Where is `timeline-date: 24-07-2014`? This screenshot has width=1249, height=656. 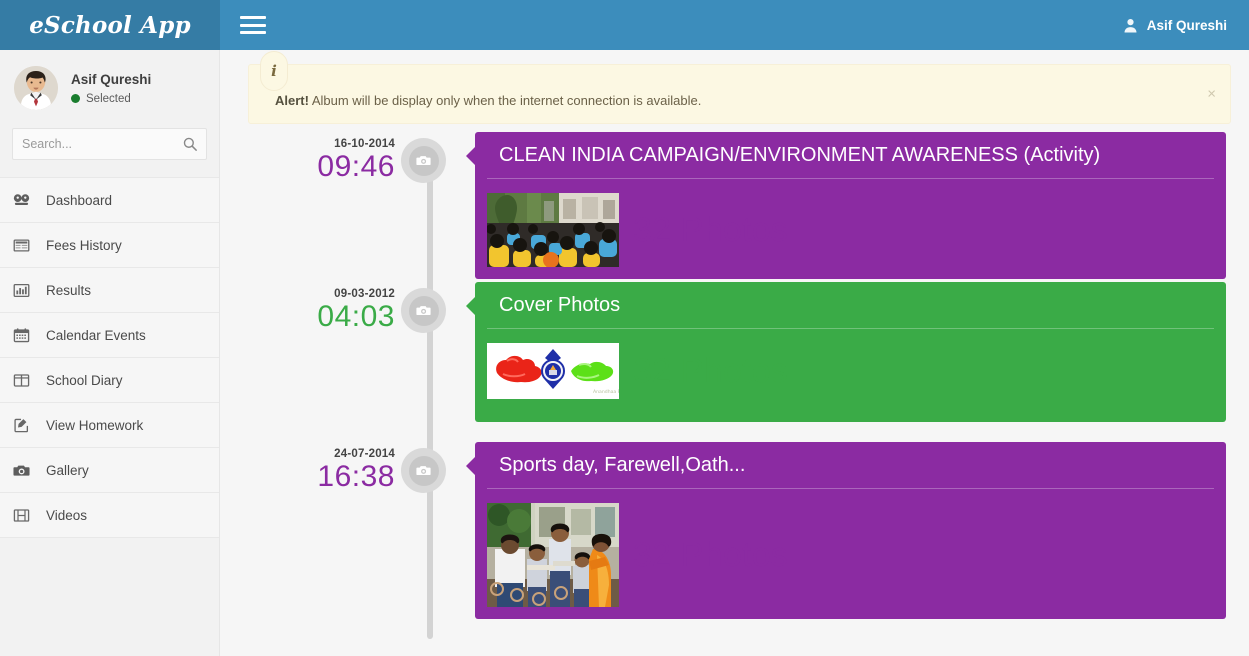 timeline-date: 24-07-2014 is located at coordinates (364, 454).